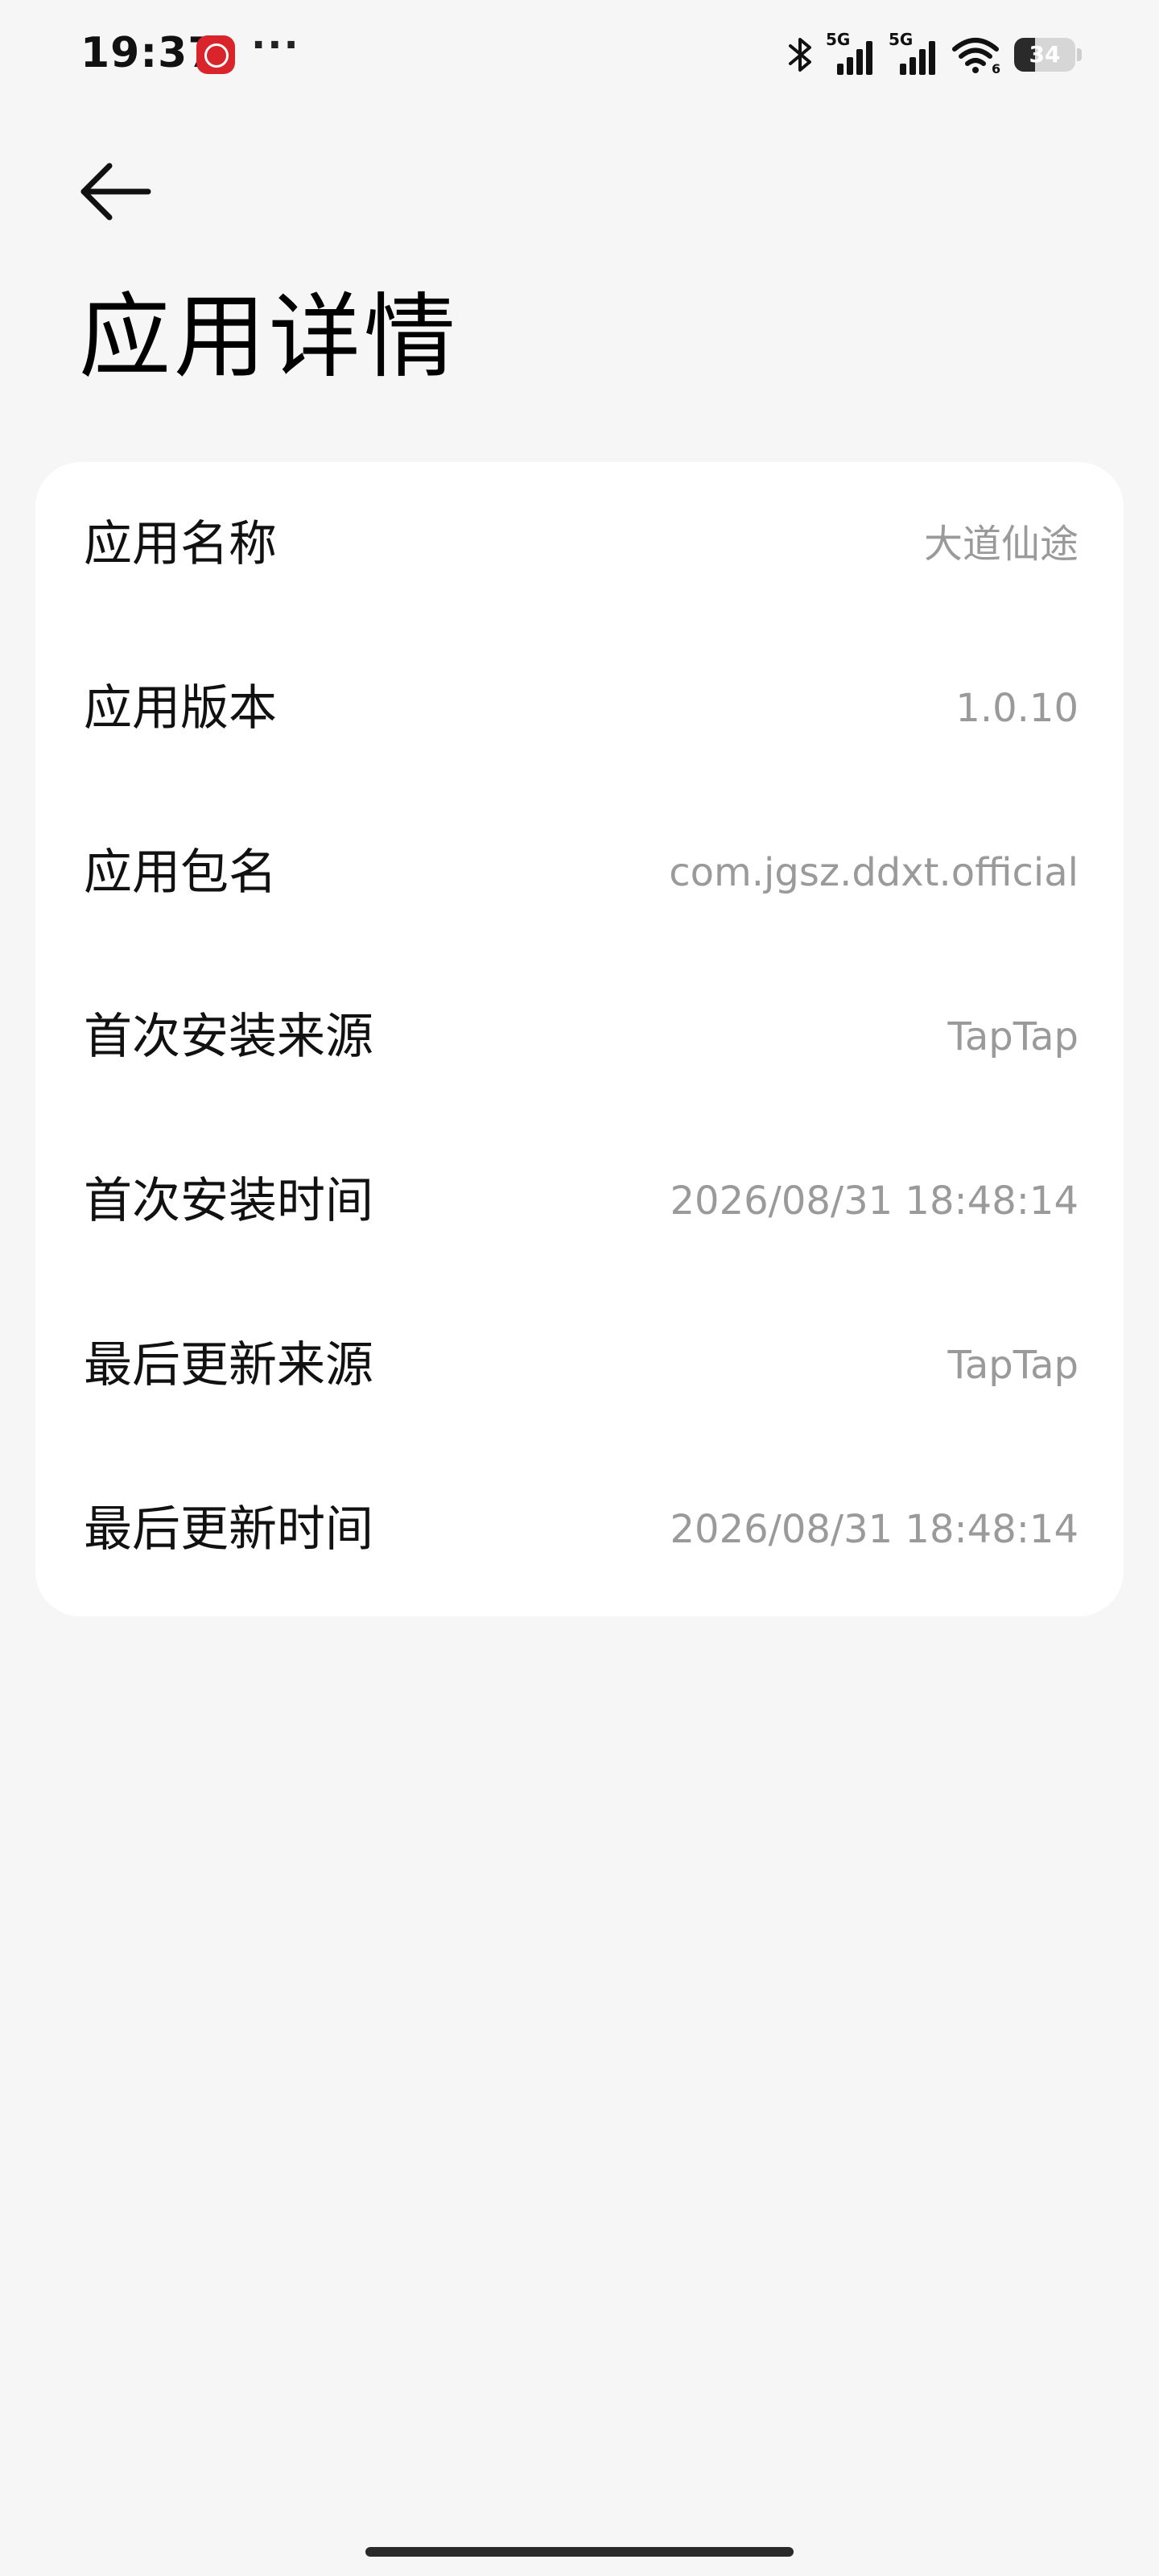 This screenshot has width=1159, height=2576. Describe the element at coordinates (180, 544) in the screenshot. I see `detail-label: 应用名称` at that location.